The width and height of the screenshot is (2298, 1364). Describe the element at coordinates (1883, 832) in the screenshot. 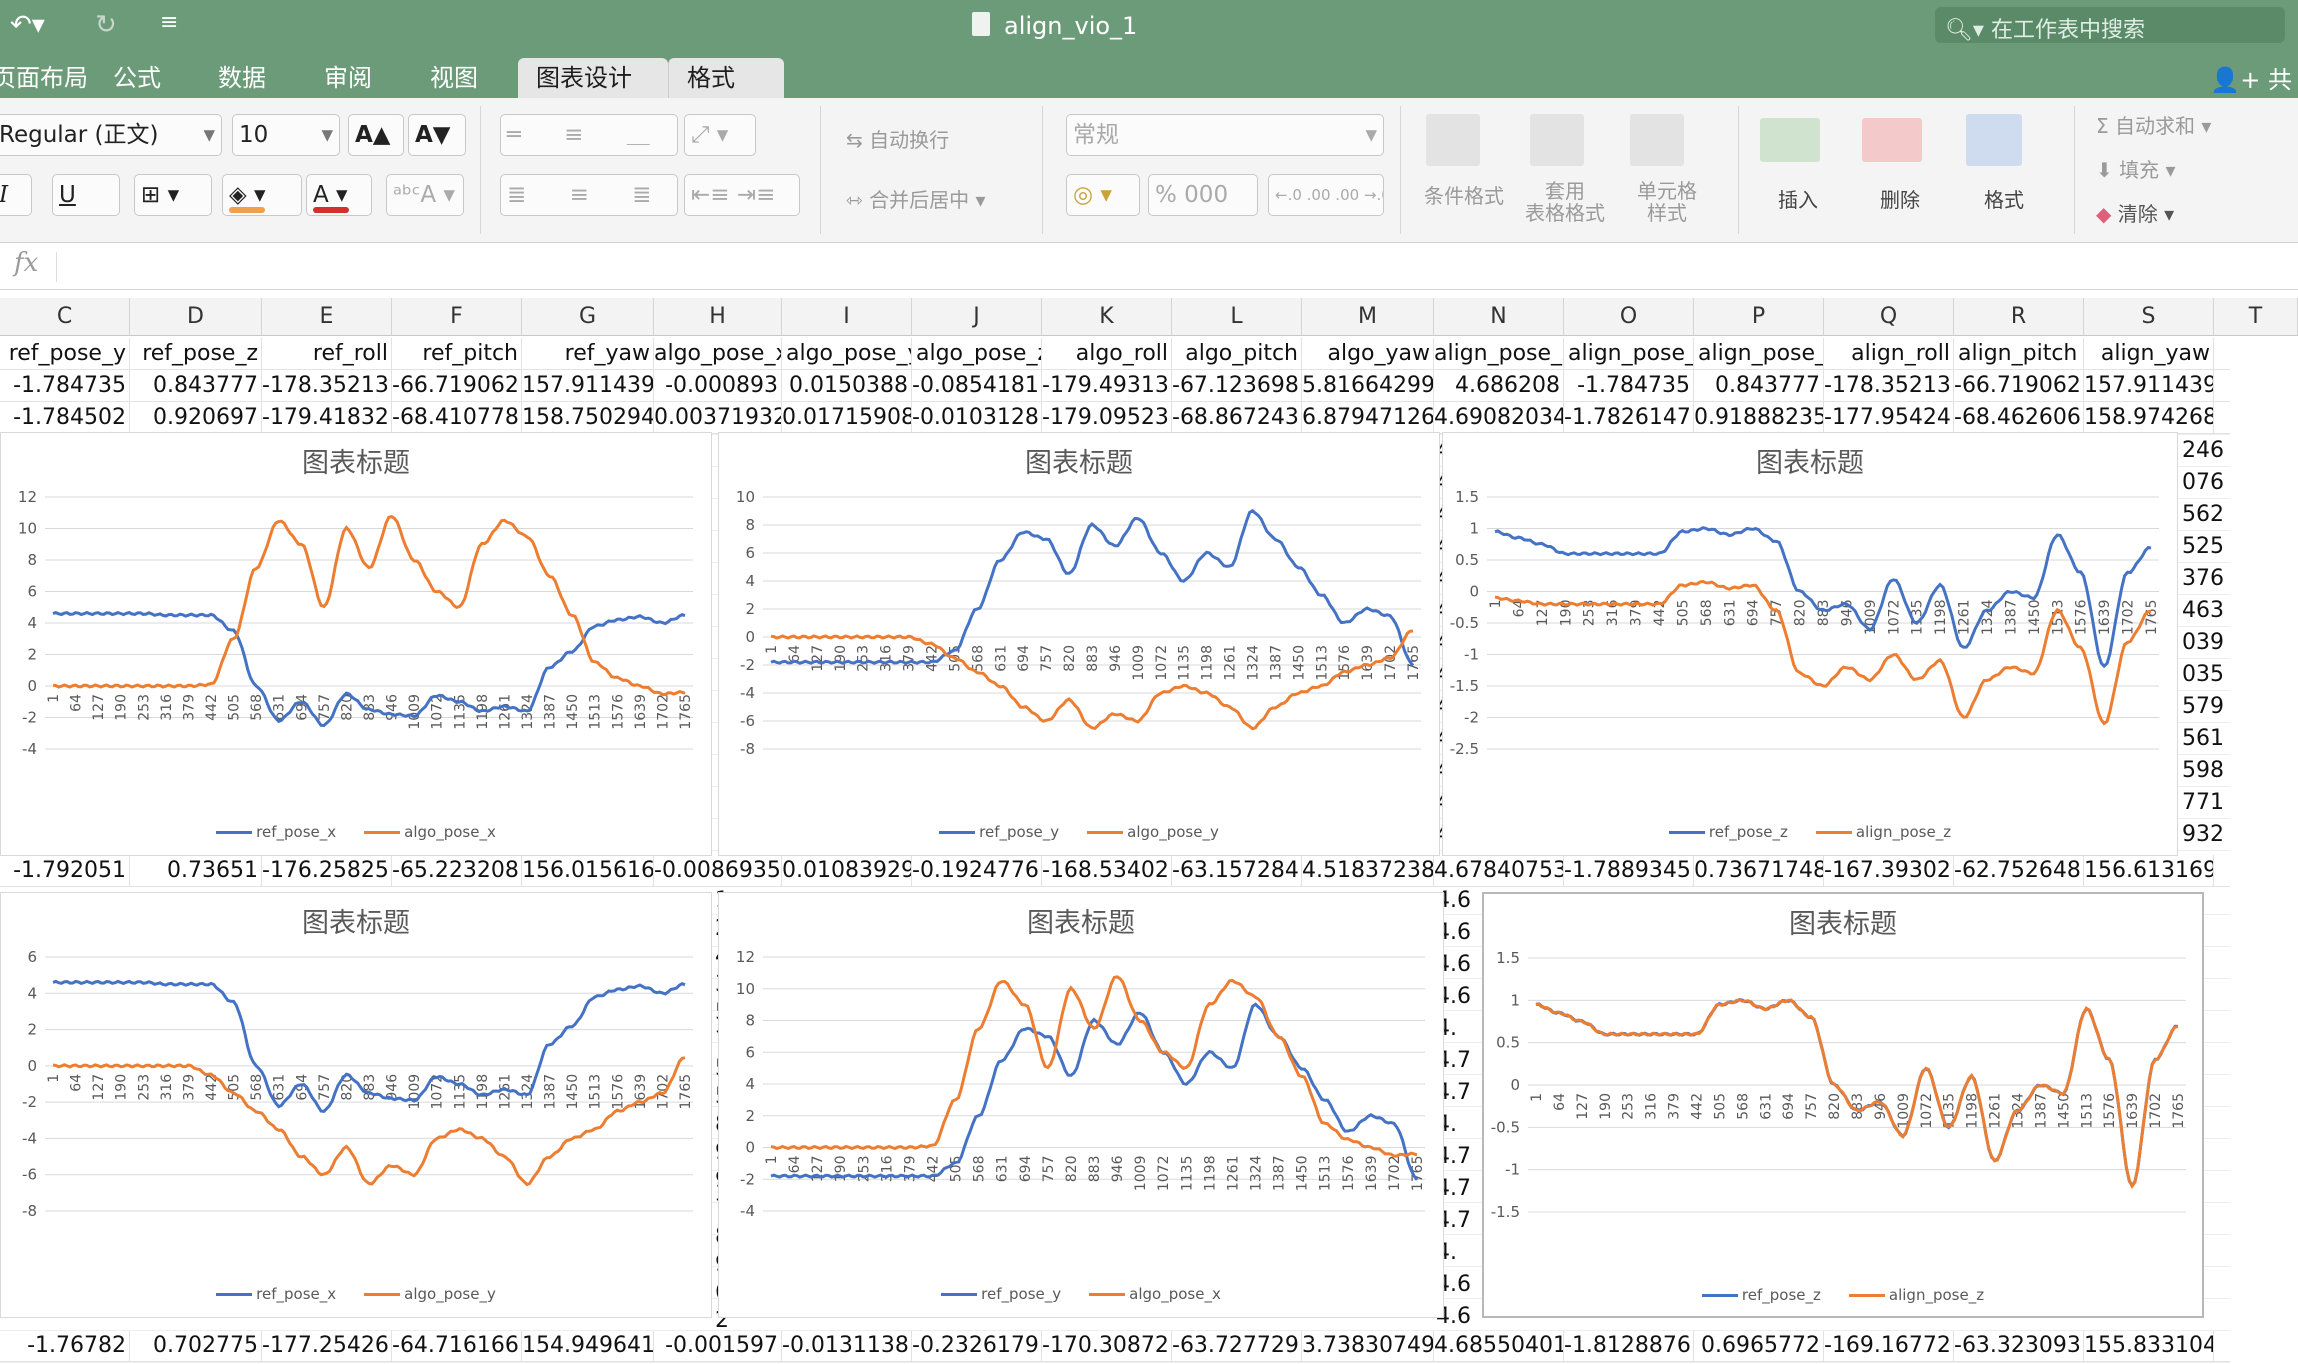

I see `legend-entry: align_pose_z` at that location.